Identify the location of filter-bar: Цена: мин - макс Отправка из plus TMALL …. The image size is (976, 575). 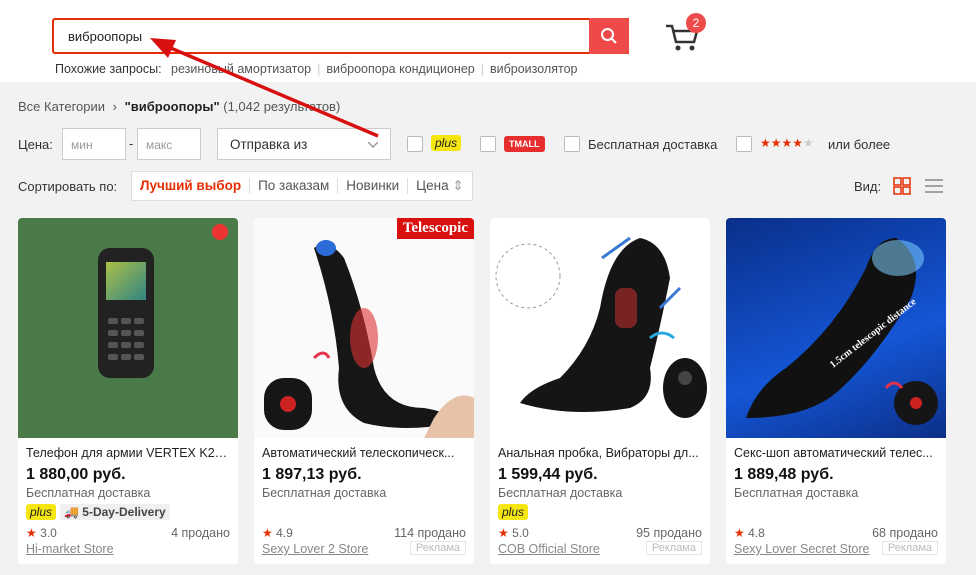
(488, 144).